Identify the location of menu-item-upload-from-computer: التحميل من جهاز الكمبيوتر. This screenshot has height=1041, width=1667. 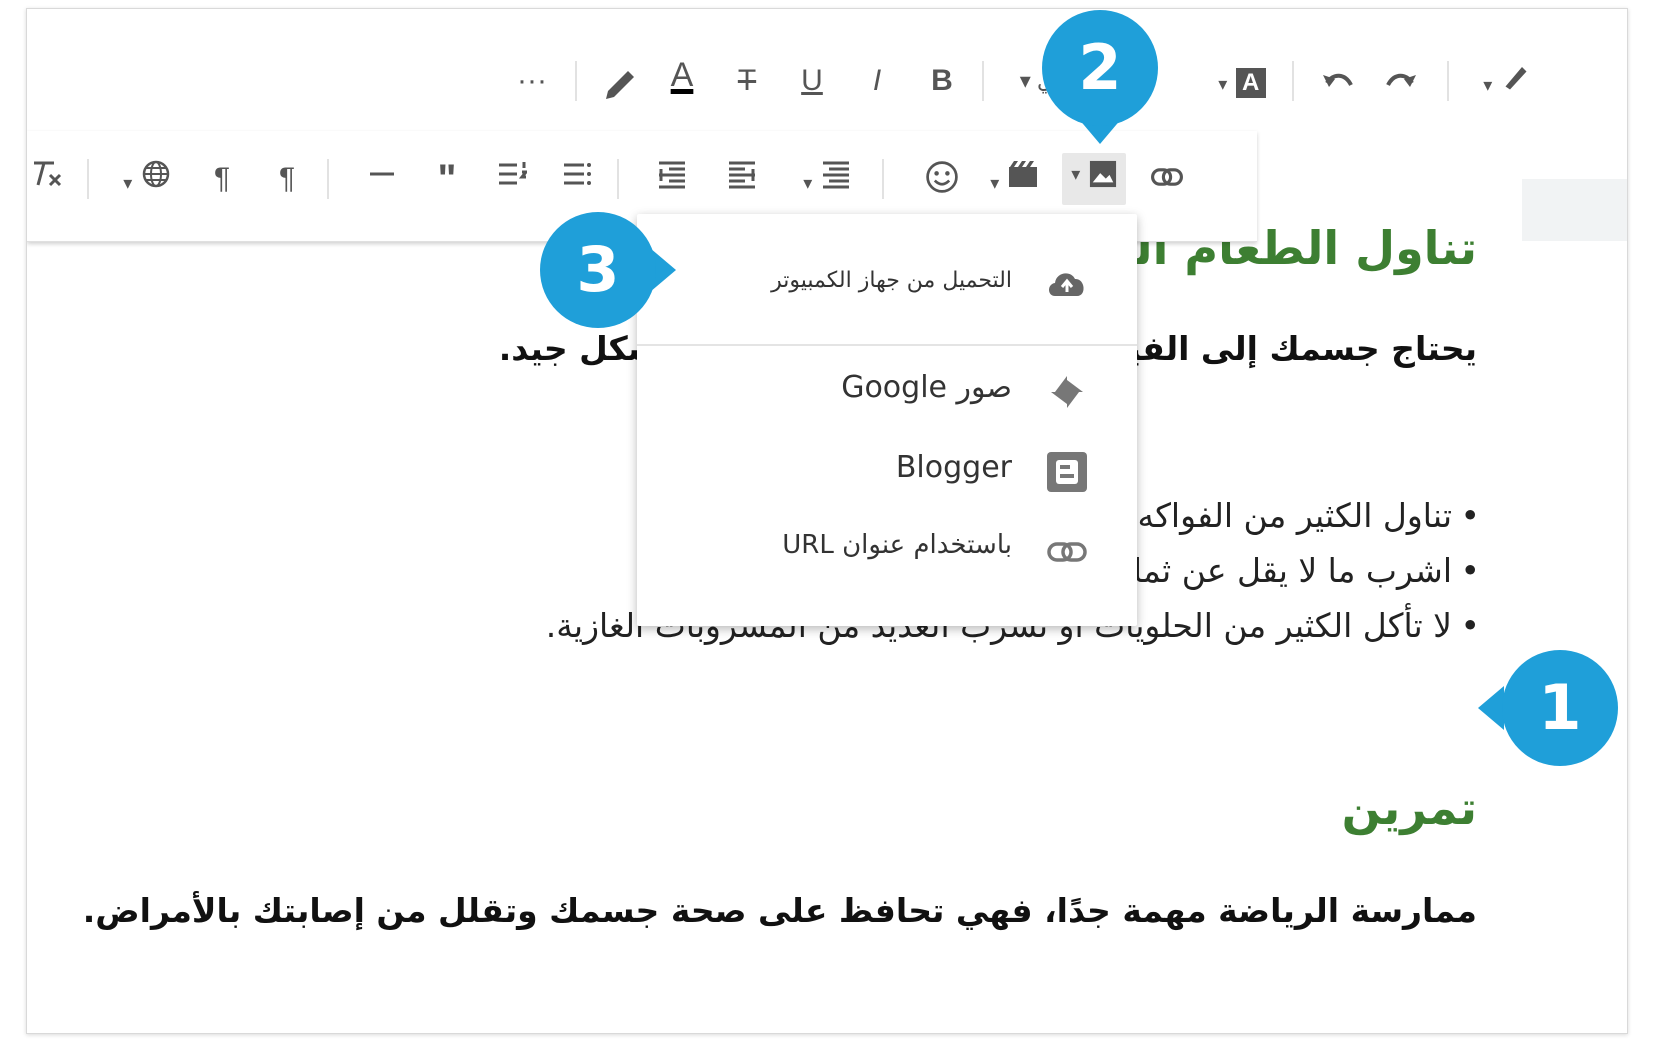
(887, 284).